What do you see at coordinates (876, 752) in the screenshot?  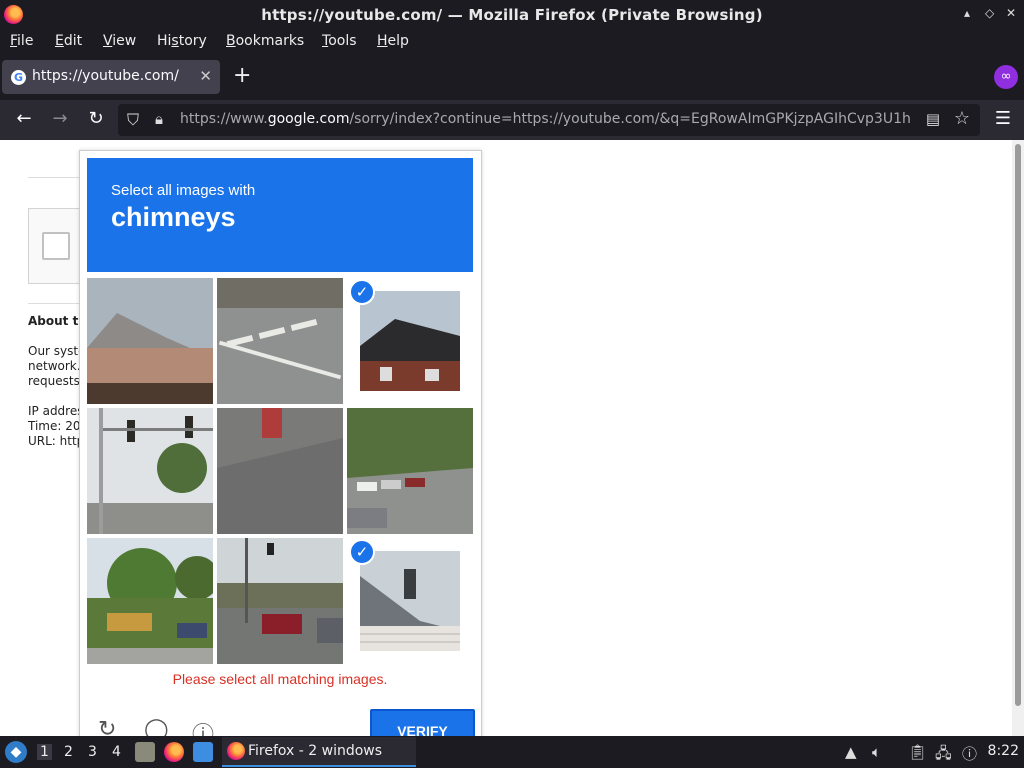 I see `volume-icon: 🔈︎` at bounding box center [876, 752].